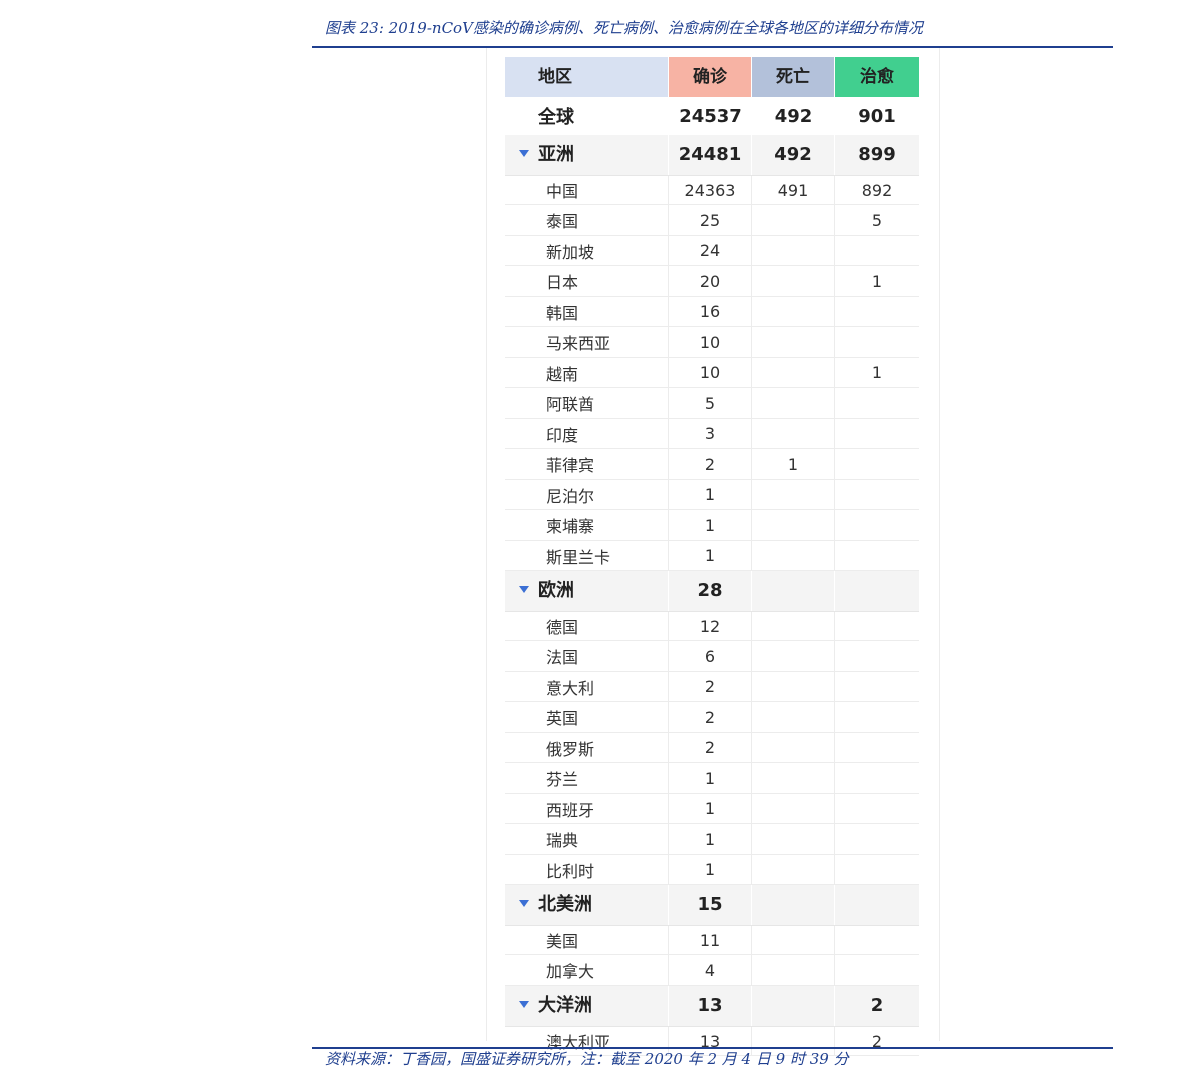  What do you see at coordinates (587, 905) in the screenshot?
I see `continent-name-cell: 北美洲` at bounding box center [587, 905].